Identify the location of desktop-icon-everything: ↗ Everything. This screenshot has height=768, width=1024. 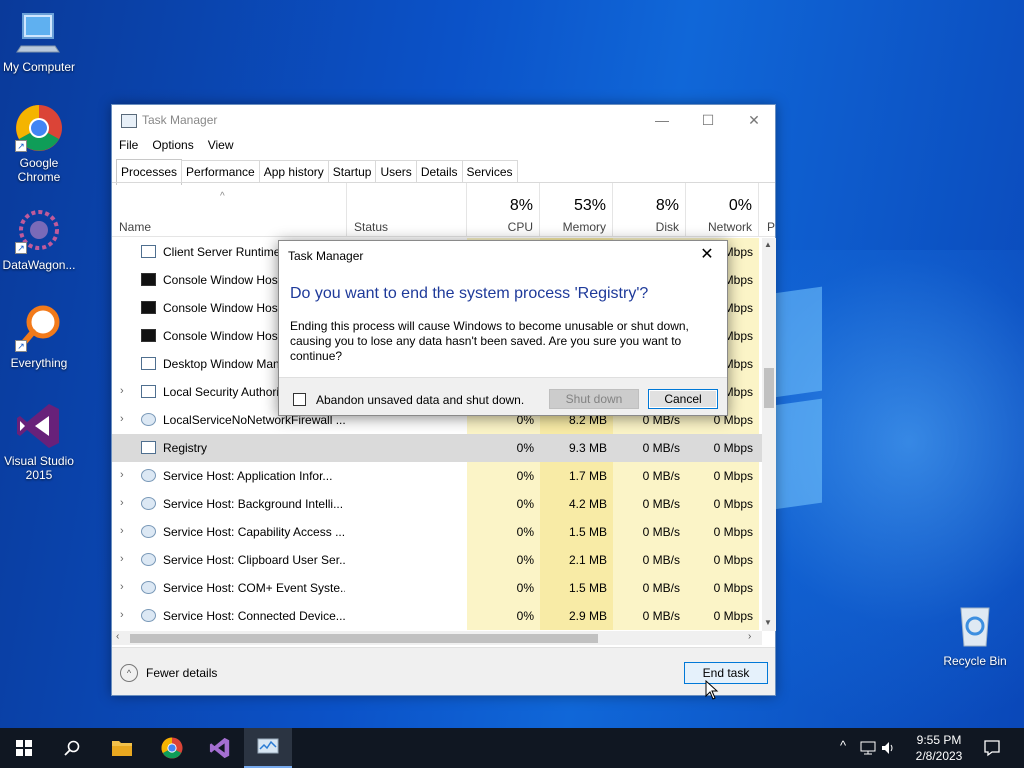
(39, 337).